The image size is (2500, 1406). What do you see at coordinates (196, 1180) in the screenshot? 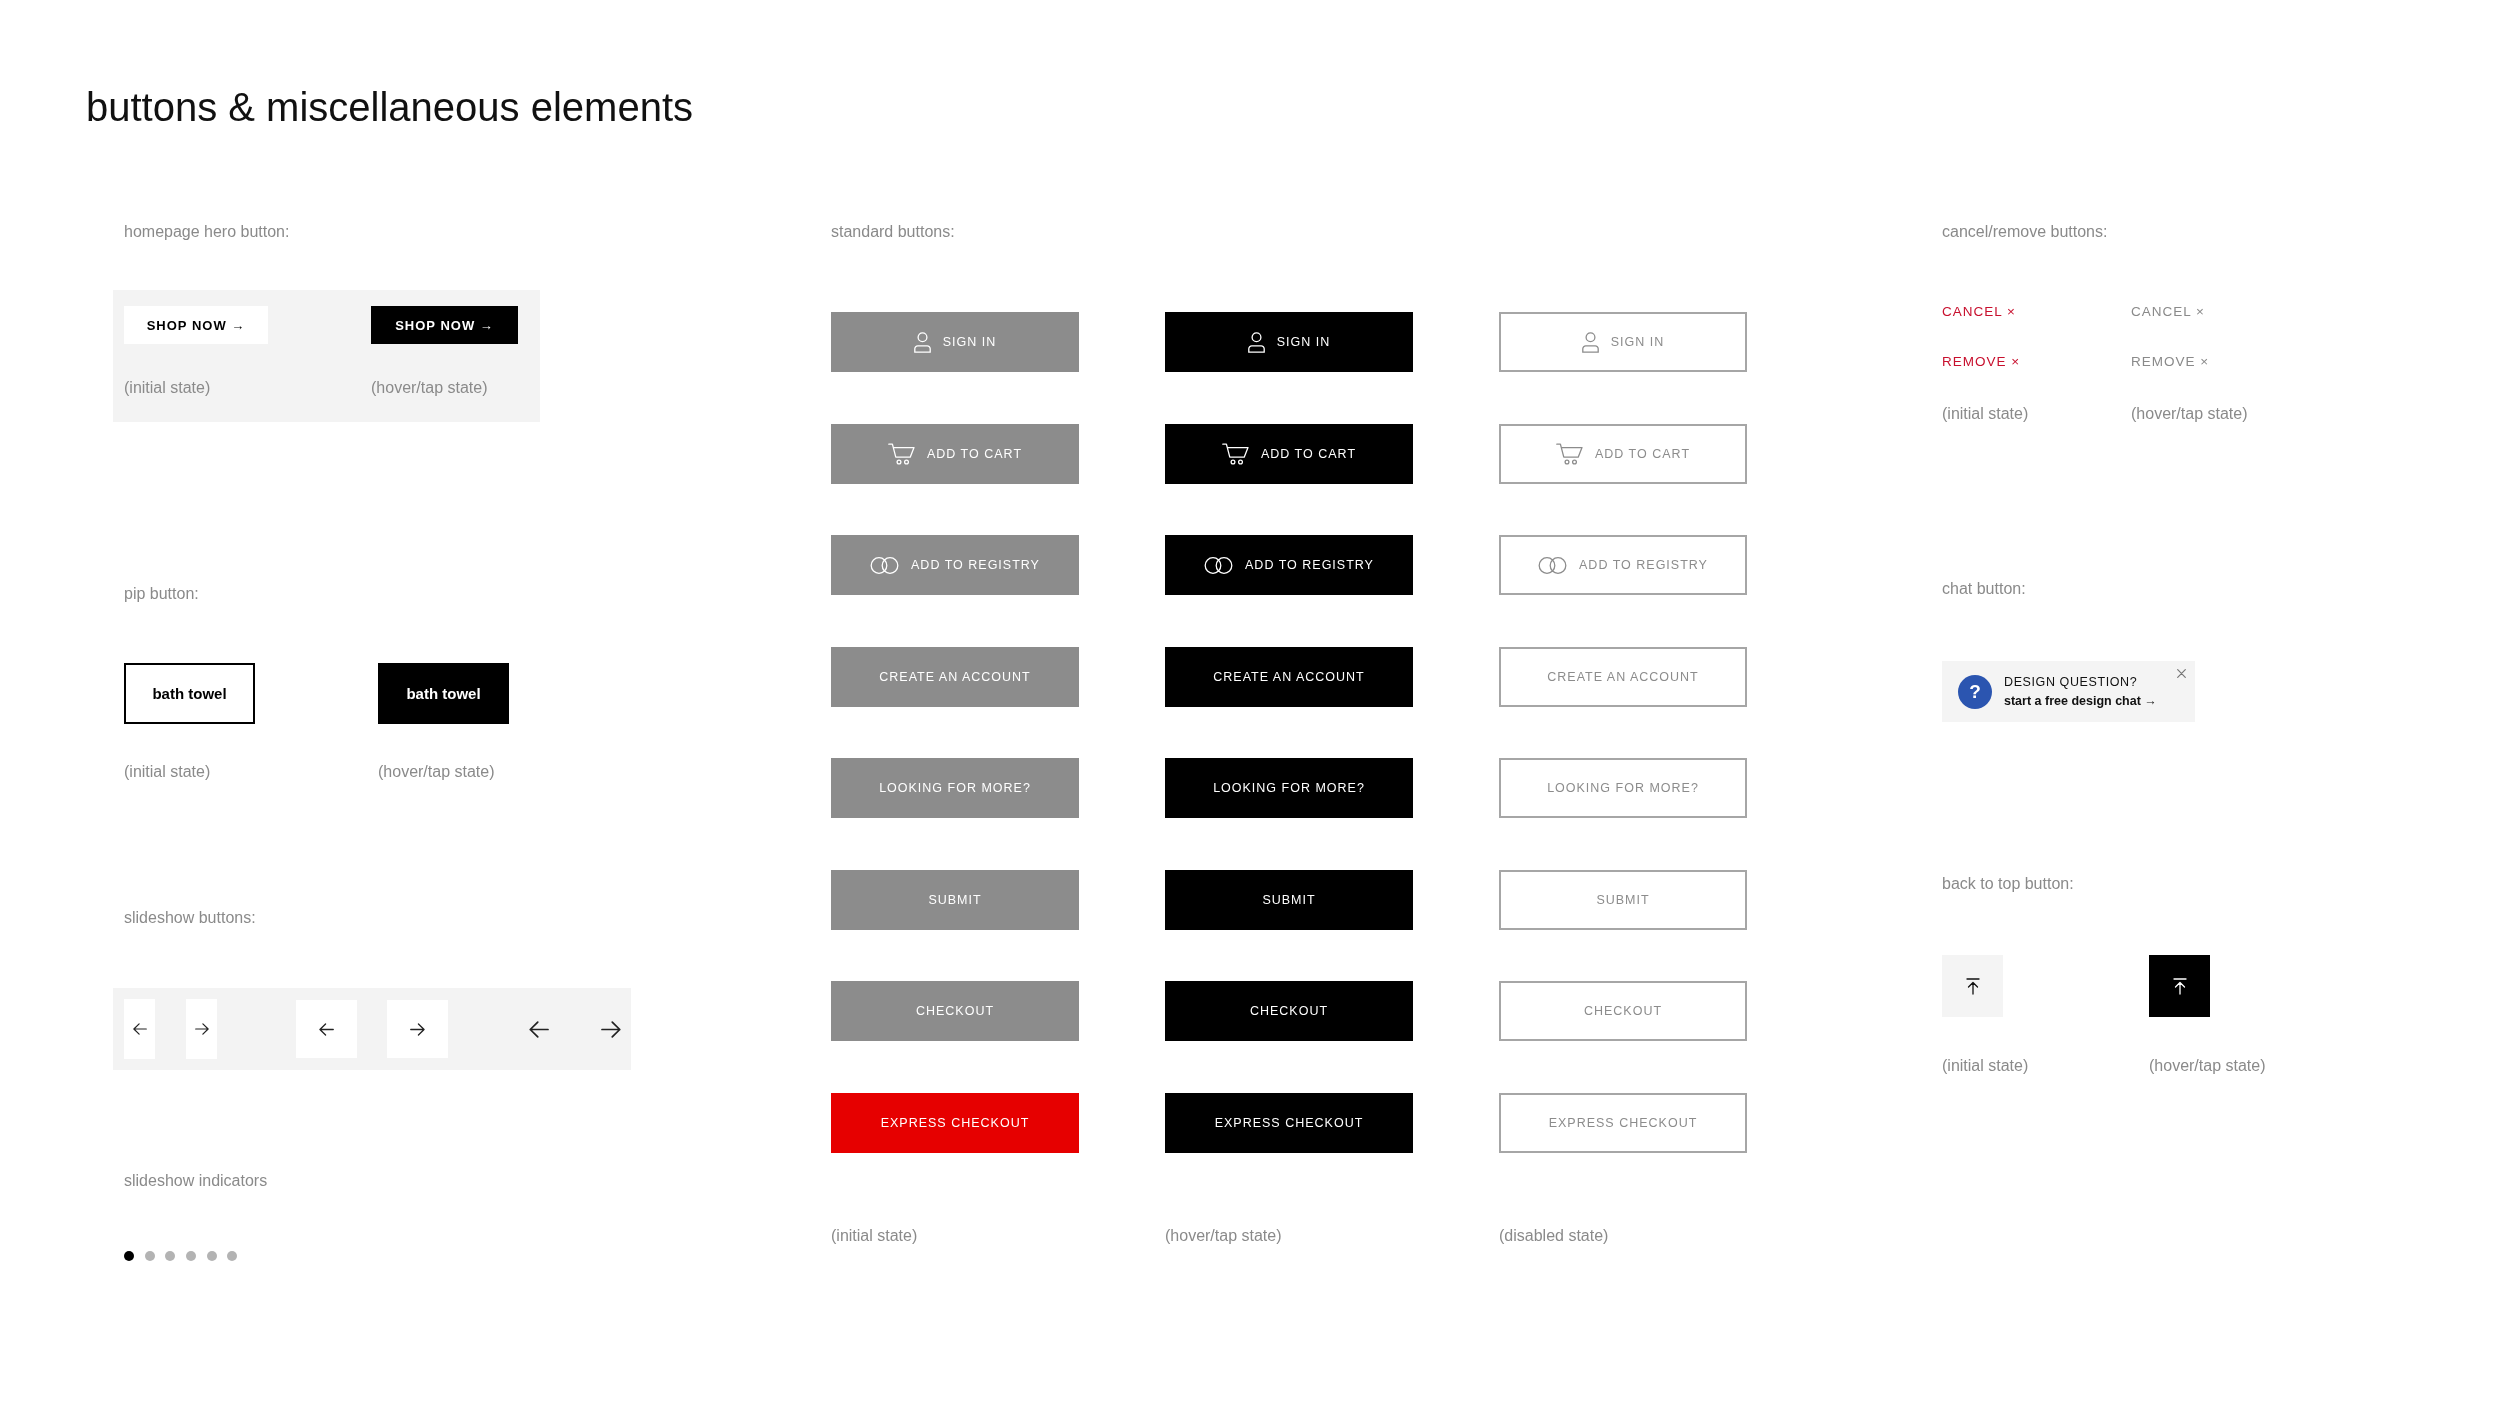
I see `section-label: slideshow indicators` at bounding box center [196, 1180].